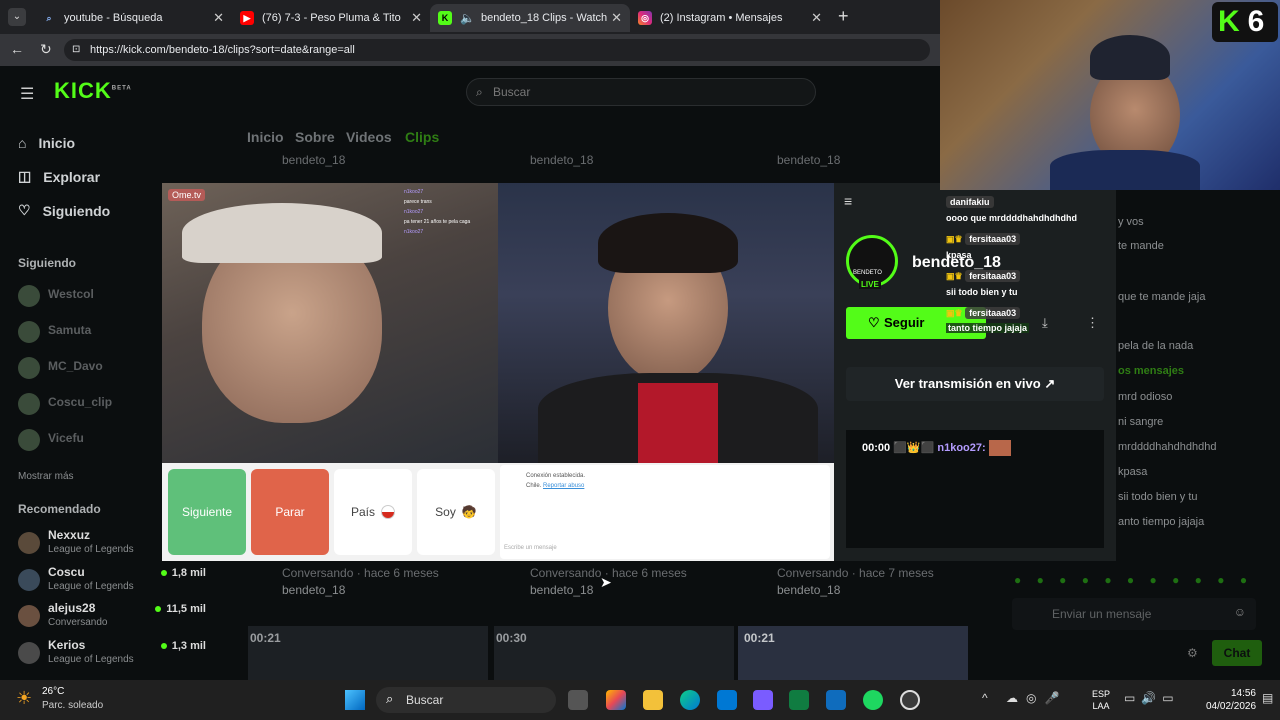 The height and width of the screenshot is (720, 1280). What do you see at coordinates (479, 92) in the screenshot?
I see `search-icon: ⌕` at bounding box center [479, 92].